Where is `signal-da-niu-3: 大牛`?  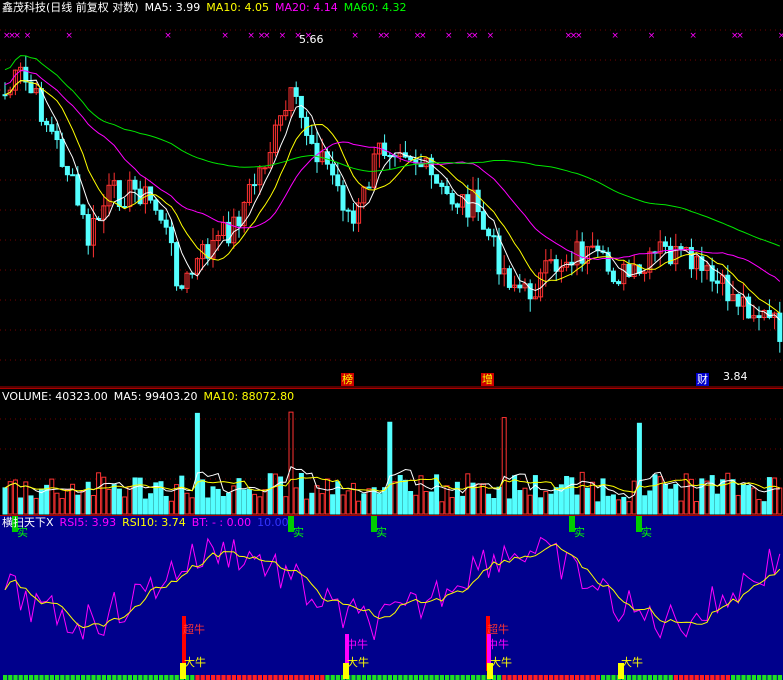 signal-da-niu-3: 大牛 is located at coordinates (501, 662).